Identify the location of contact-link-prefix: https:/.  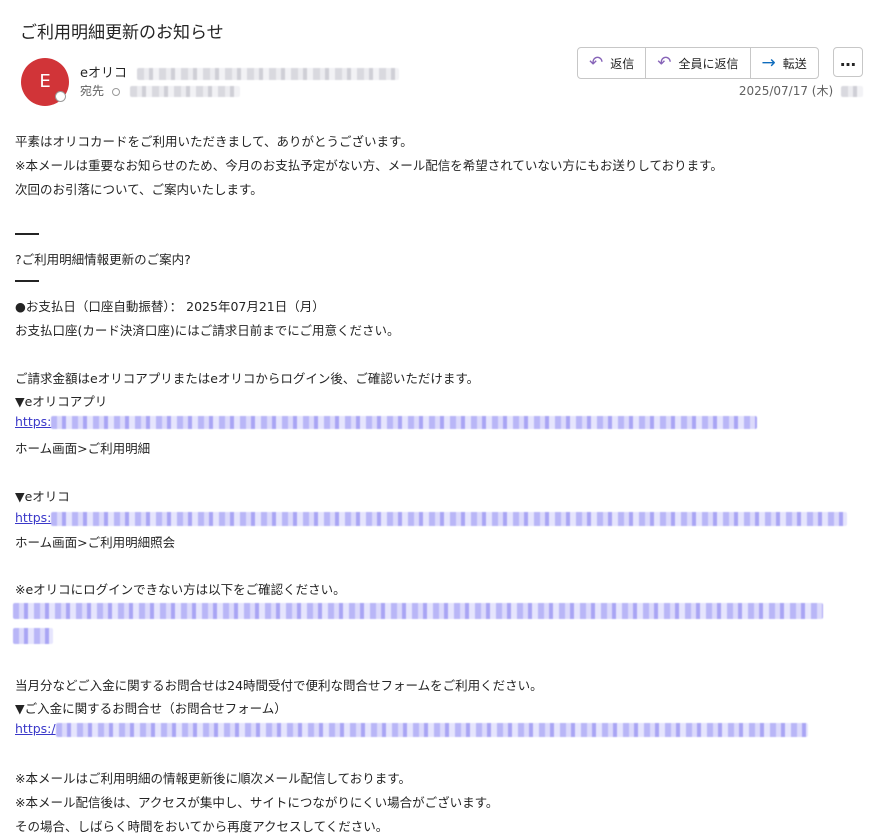
(35, 728).